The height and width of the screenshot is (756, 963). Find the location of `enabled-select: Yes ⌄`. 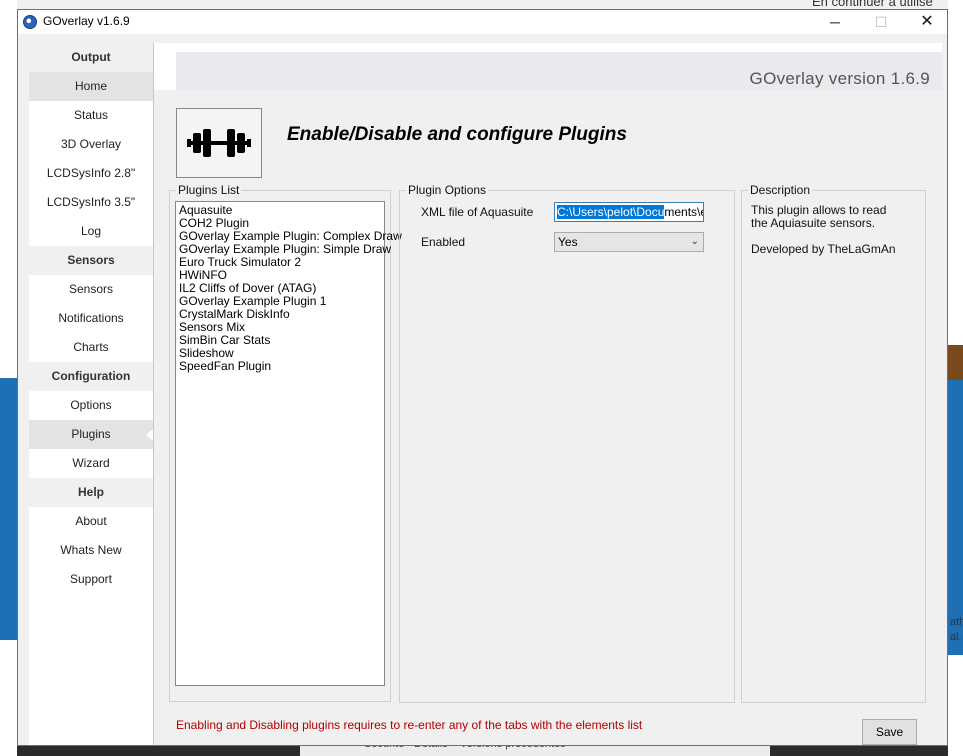

enabled-select: Yes ⌄ is located at coordinates (629, 242).